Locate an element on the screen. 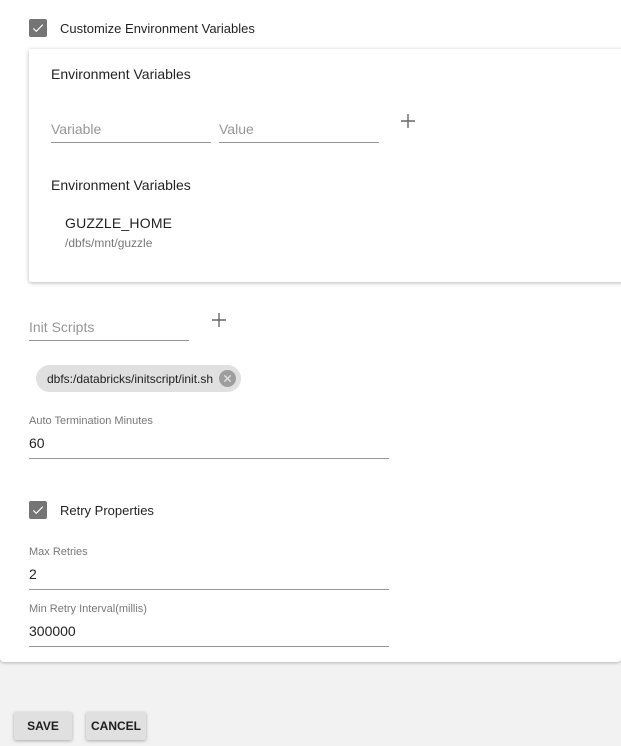  cancel-circle-icon is located at coordinates (228, 378).